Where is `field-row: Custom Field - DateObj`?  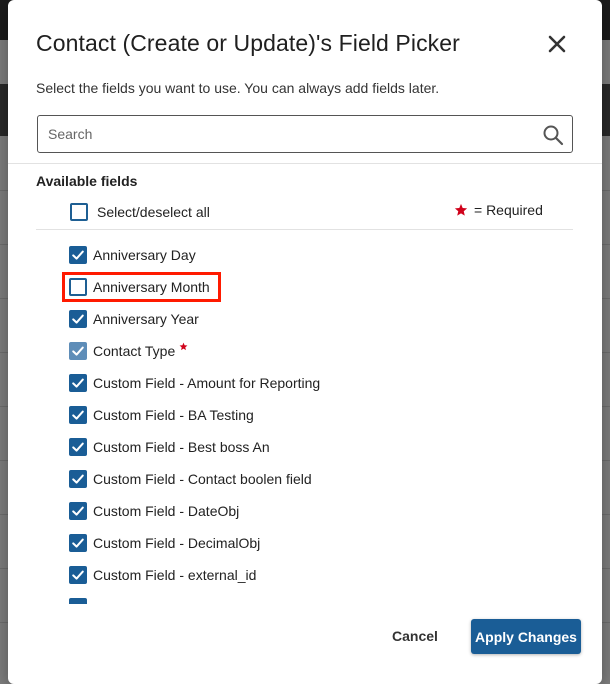 field-row: Custom Field - DateObj is located at coordinates (154, 511).